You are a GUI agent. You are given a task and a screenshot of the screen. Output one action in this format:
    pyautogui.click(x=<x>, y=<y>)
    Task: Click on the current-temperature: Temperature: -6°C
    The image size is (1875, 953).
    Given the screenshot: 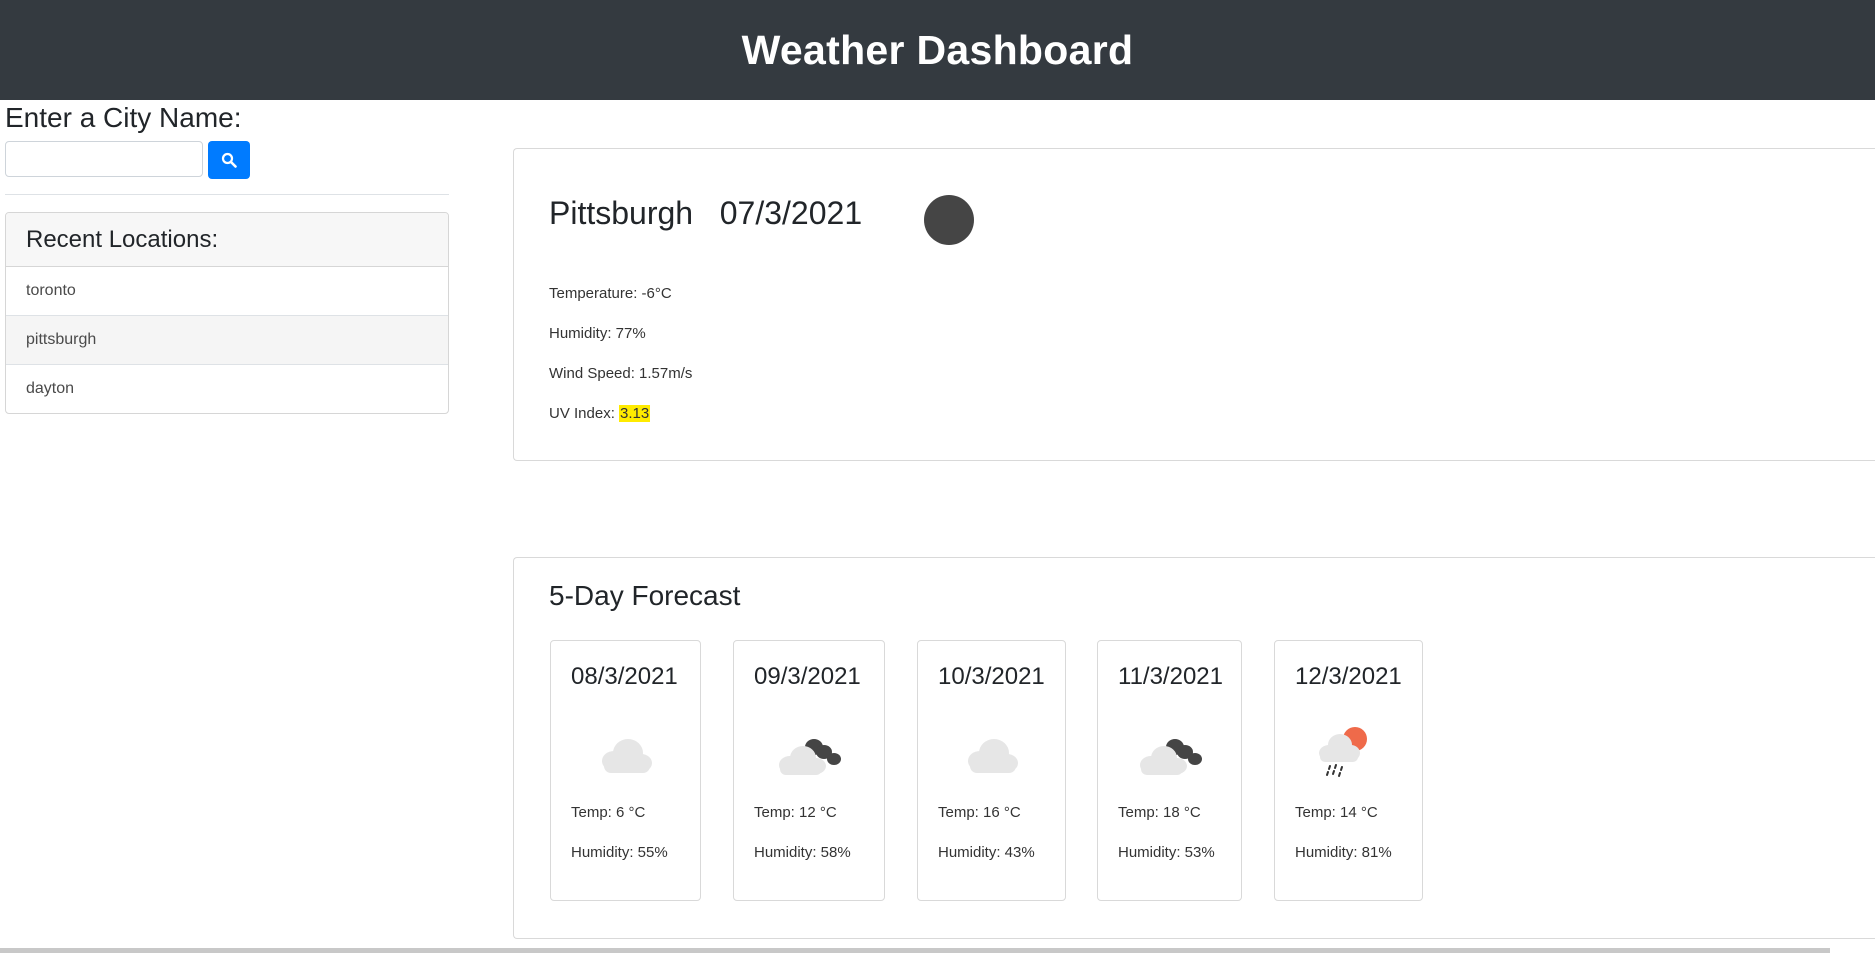 What is the action you would take?
    pyautogui.click(x=610, y=293)
    